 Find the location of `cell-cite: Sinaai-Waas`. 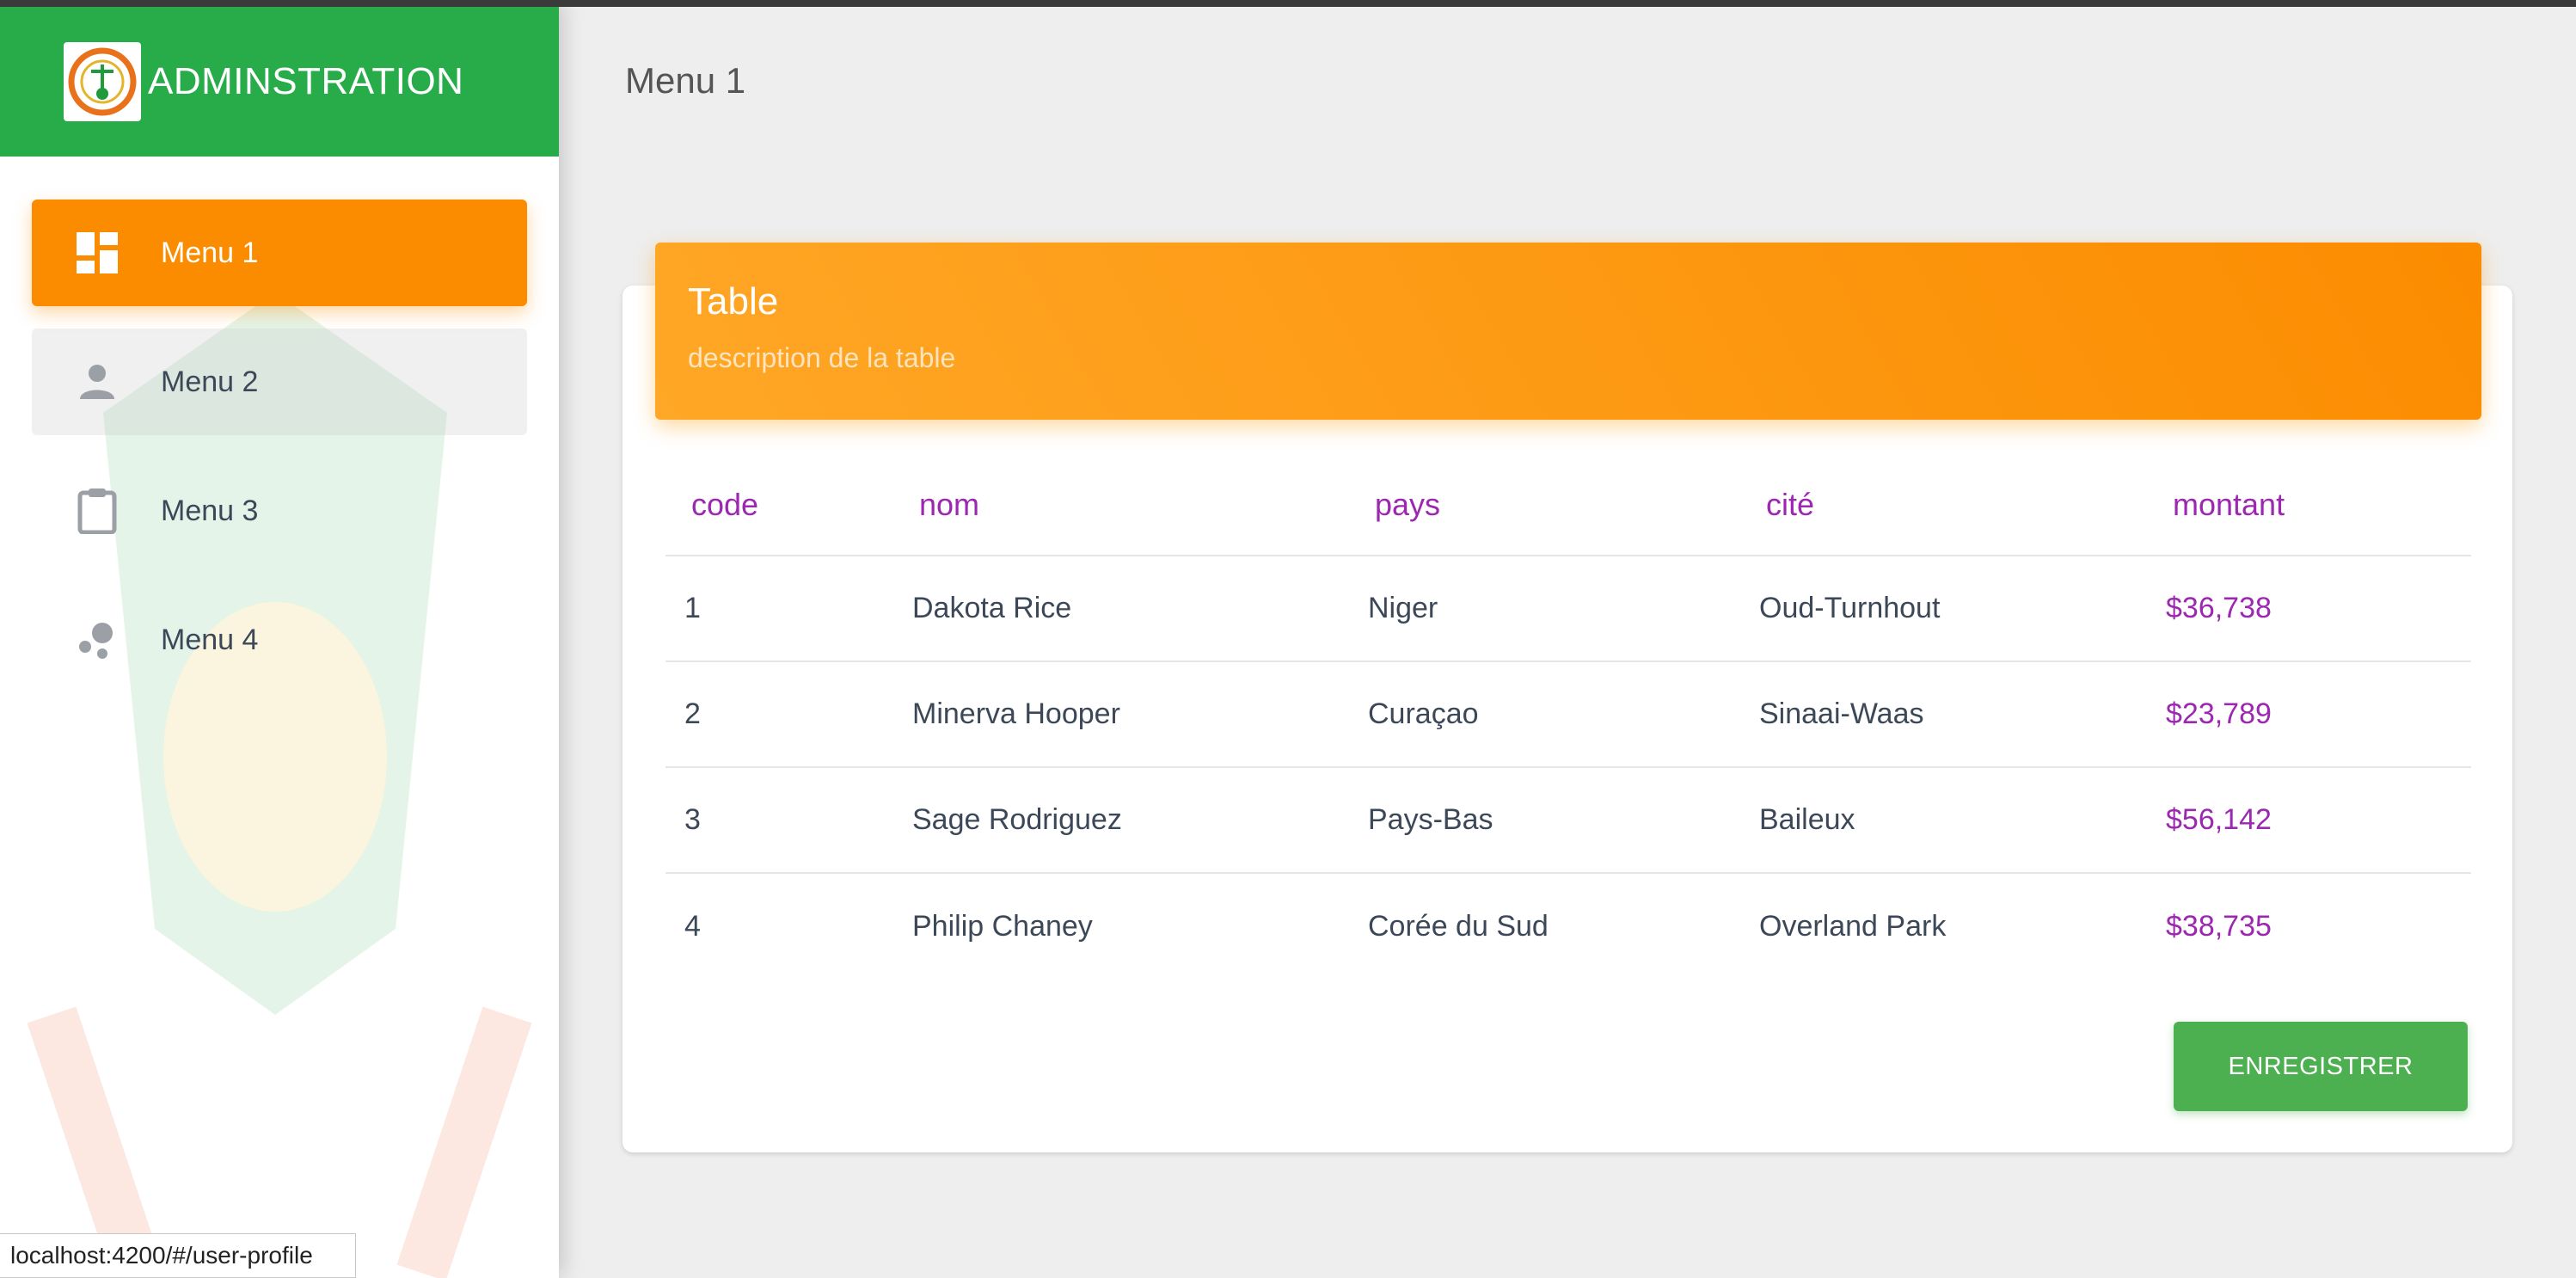

cell-cite: Sinaai-Waas is located at coordinates (1943, 714).